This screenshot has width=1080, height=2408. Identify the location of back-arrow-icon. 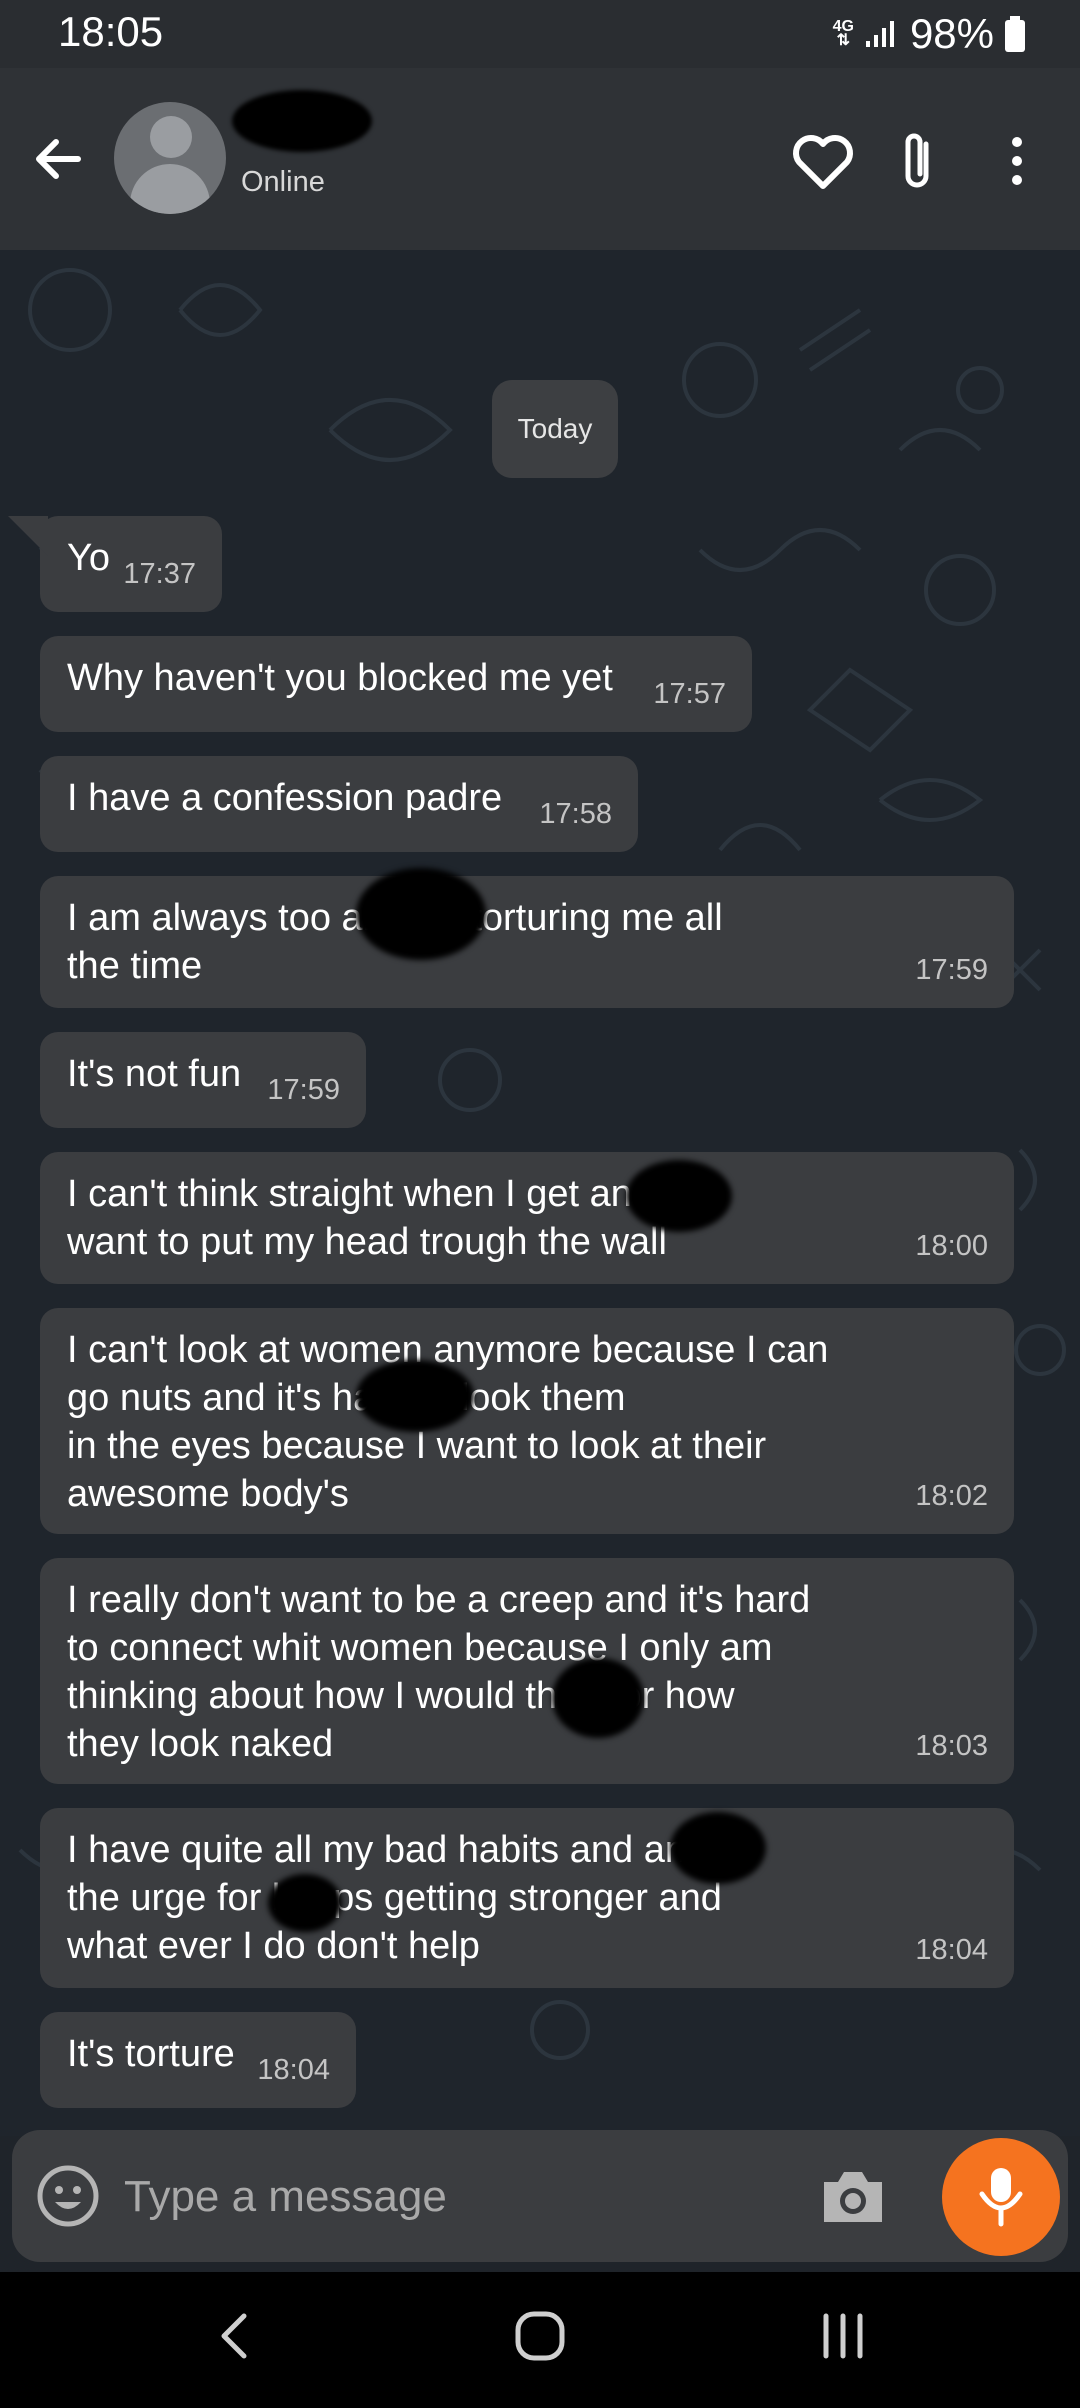
(59, 159).